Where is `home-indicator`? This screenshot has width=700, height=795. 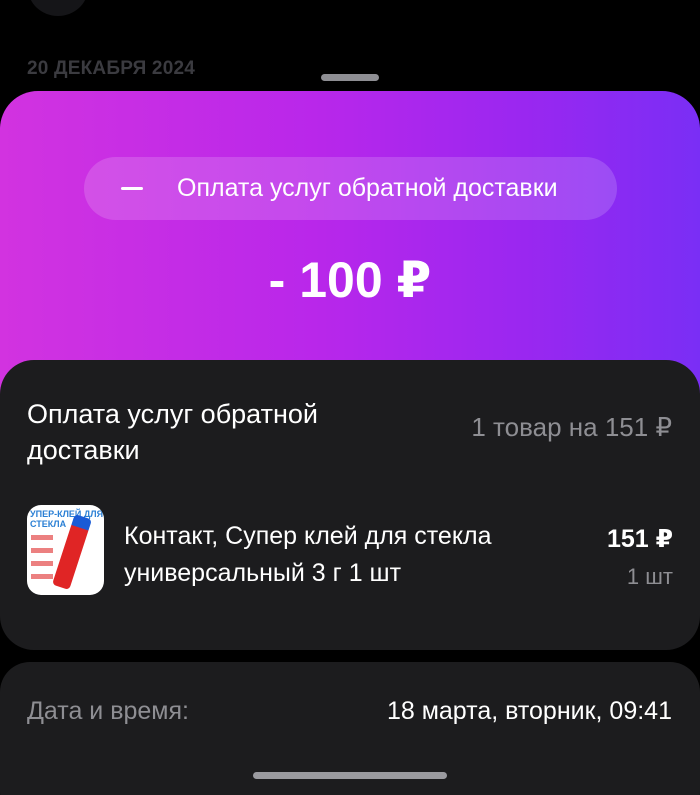 home-indicator is located at coordinates (350, 775).